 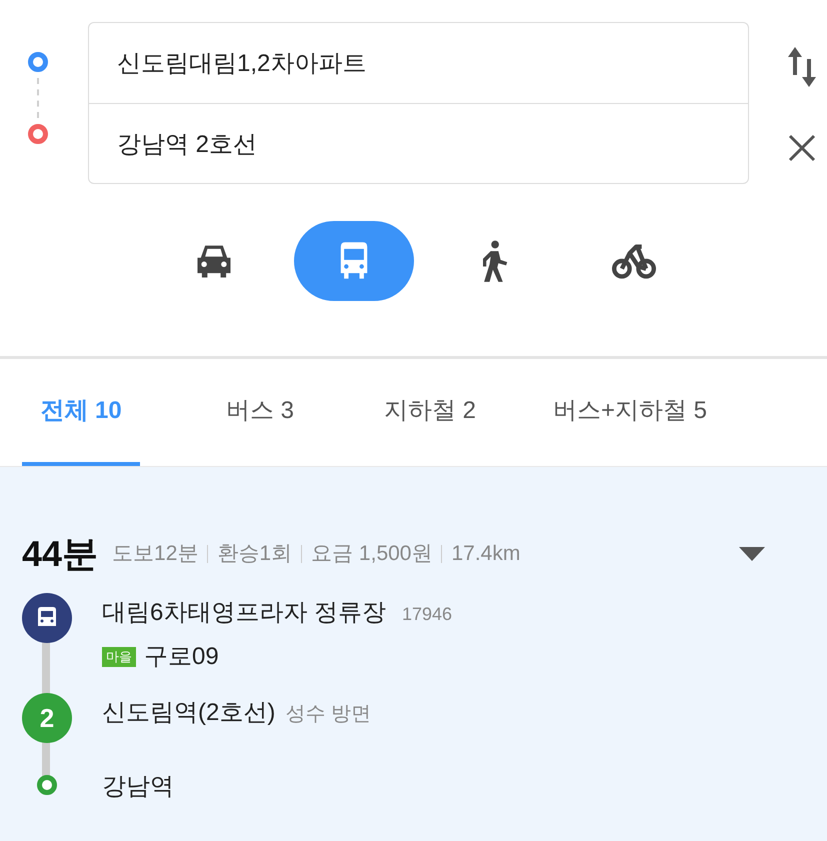 I want to click on close-icon, so click(x=802, y=148).